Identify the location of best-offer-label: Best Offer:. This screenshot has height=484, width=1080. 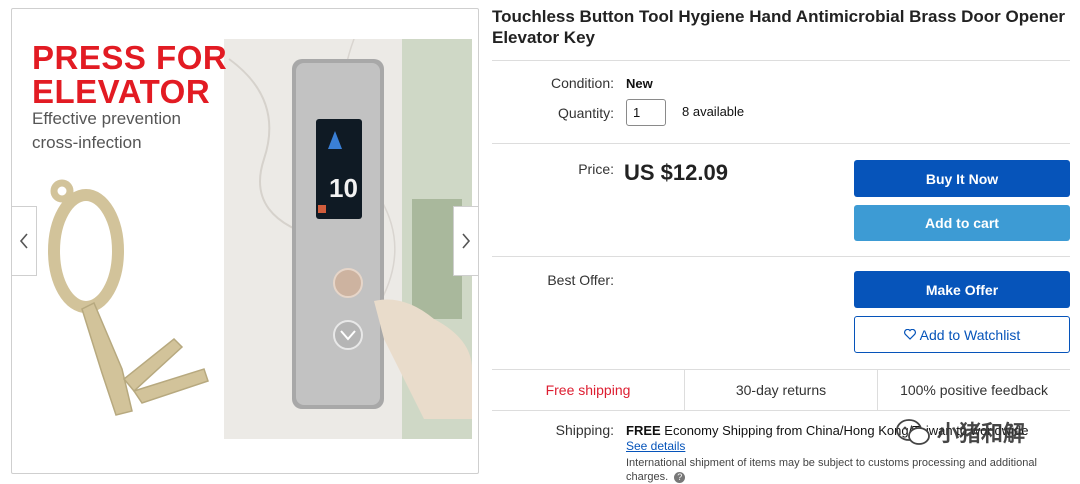
(580, 280).